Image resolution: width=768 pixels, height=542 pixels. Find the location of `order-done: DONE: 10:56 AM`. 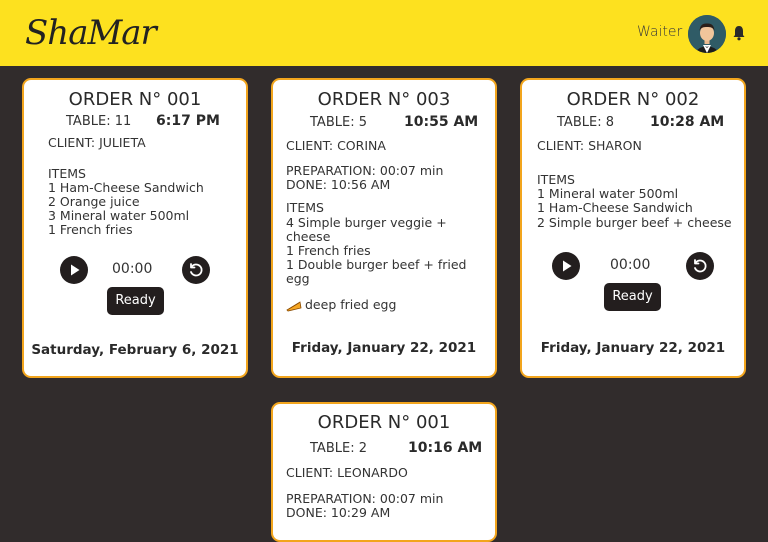

order-done: DONE: 10:56 AM is located at coordinates (338, 184).